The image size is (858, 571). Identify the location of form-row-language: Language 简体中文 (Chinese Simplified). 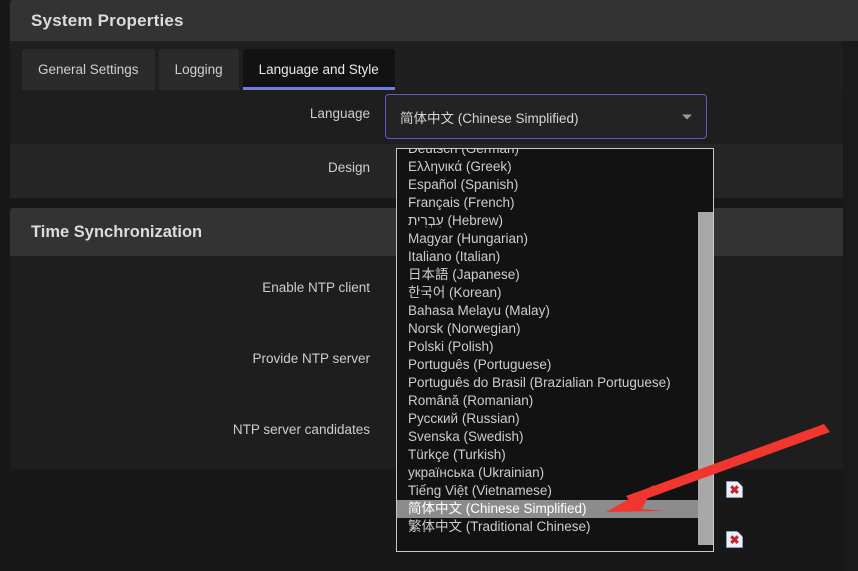
(434, 117).